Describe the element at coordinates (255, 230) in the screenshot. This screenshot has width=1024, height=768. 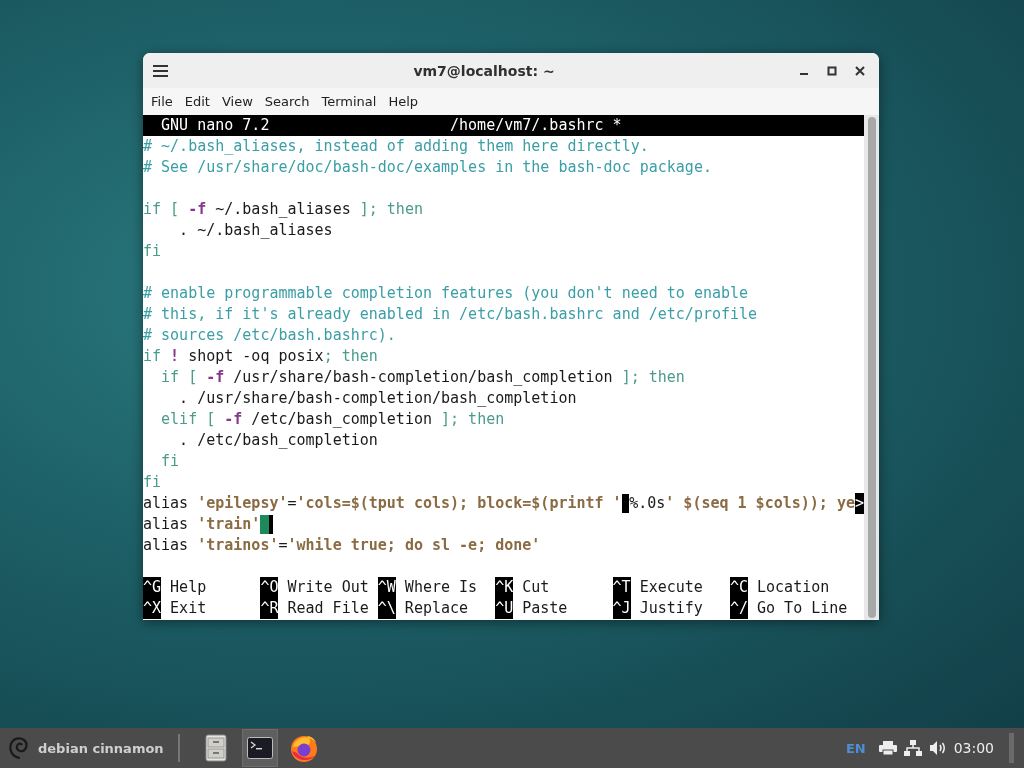
I see `code-line: . ~/.bash_aliases` at that location.